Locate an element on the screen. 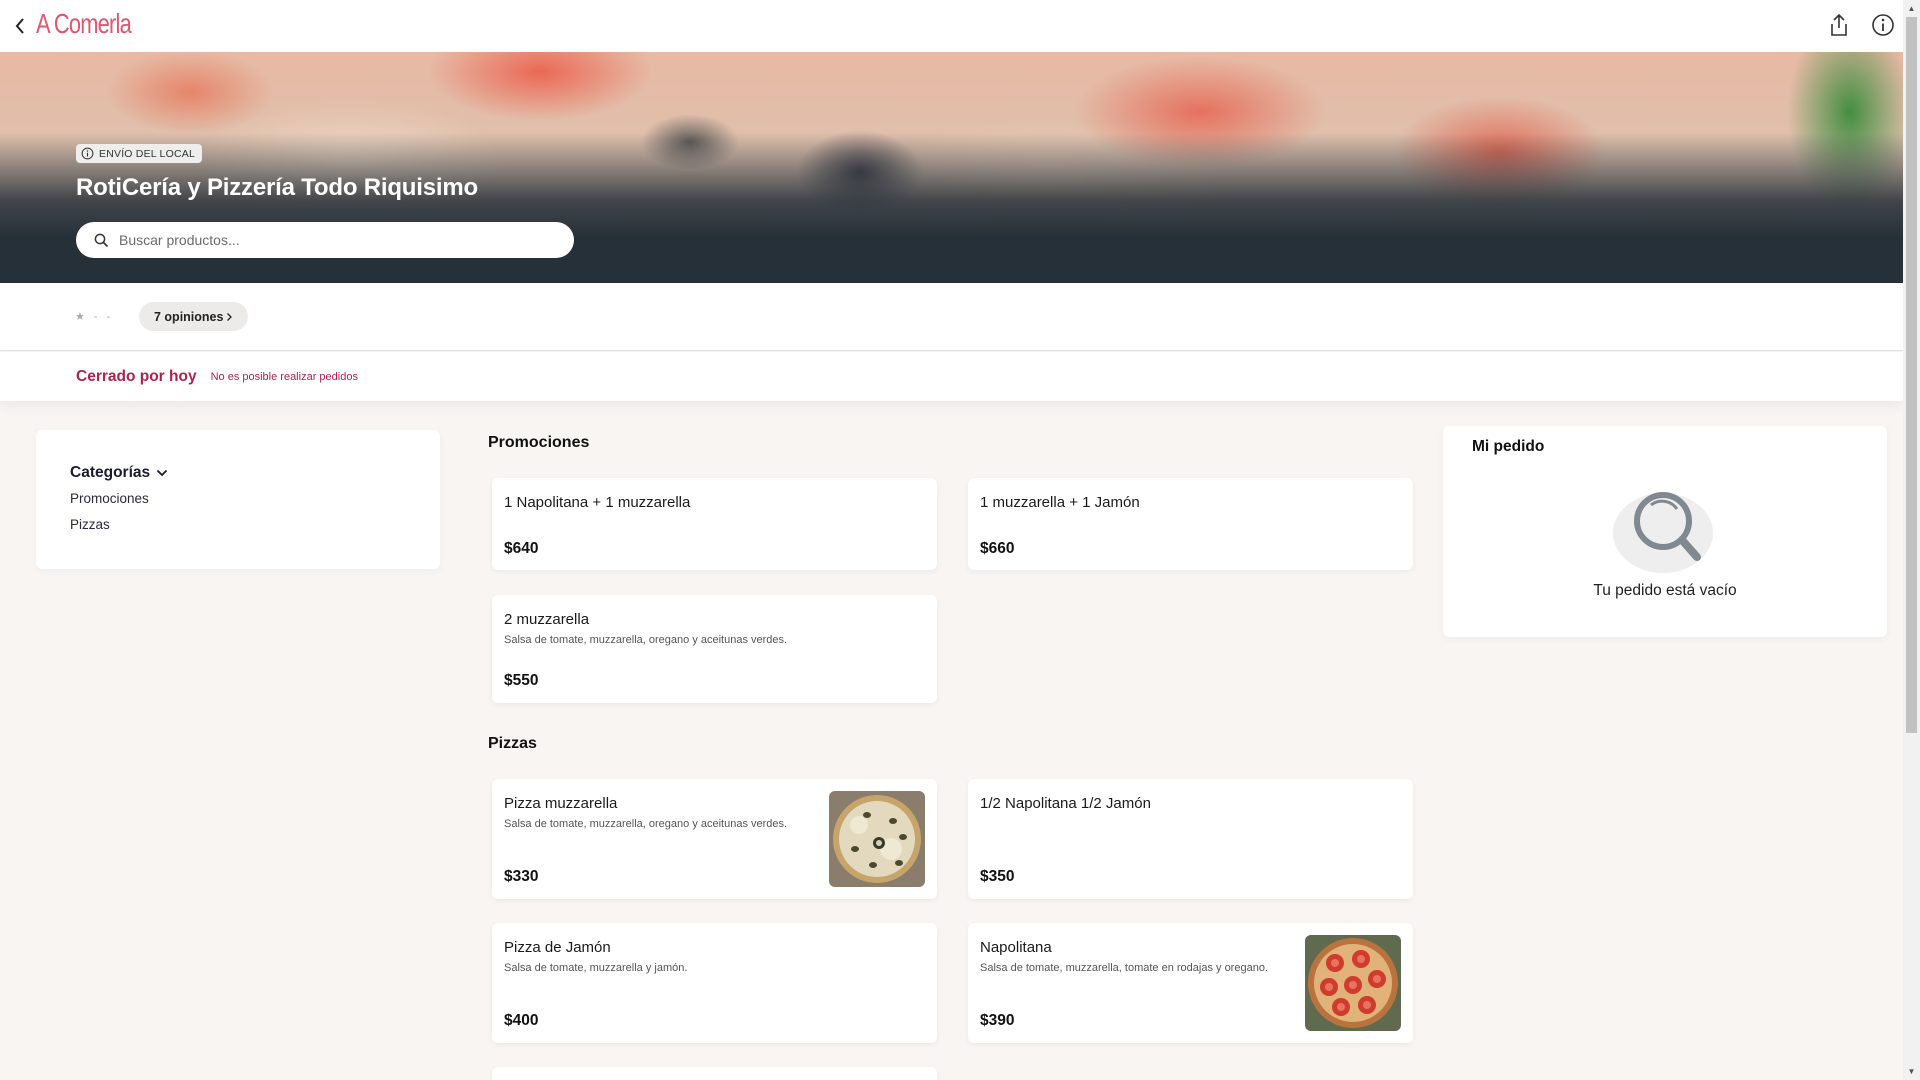  product-name: 1 muzzarella + 1 Jamón is located at coordinates (1060, 502).